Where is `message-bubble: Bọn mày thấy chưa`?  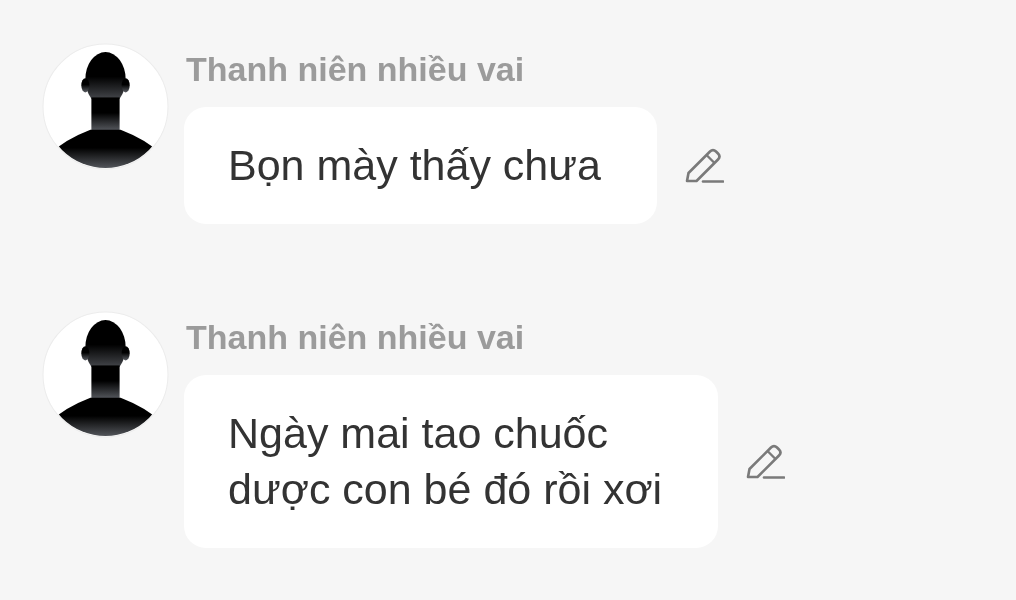
message-bubble: Bọn mày thấy chưa is located at coordinates (420, 165).